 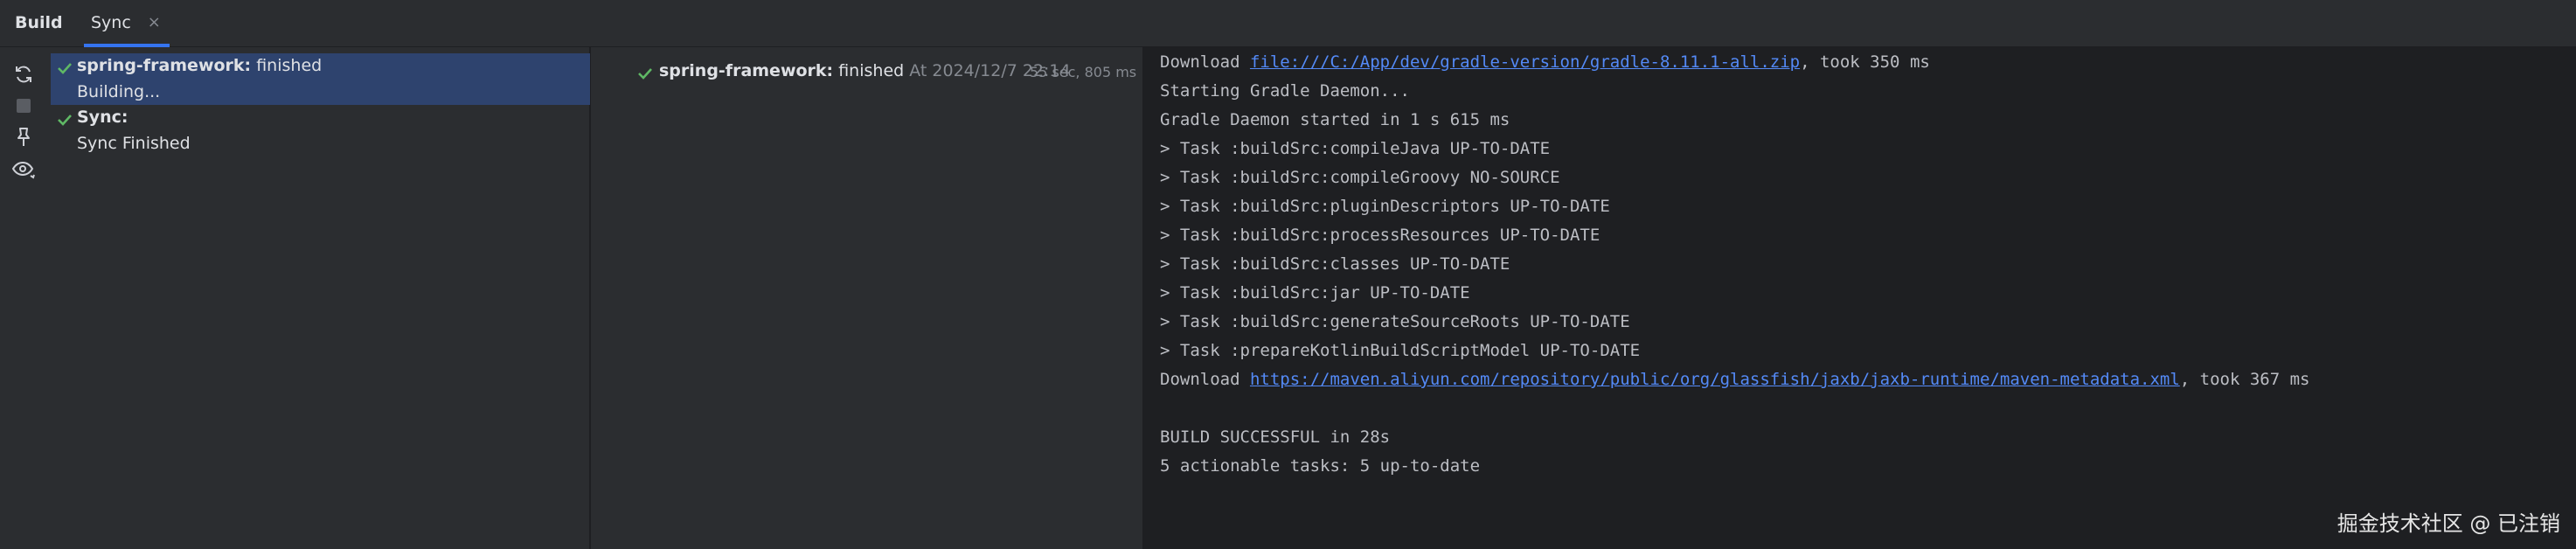 What do you see at coordinates (1275, 437) in the screenshot?
I see `console-line: BUILD SUCCESSFUL in 28s` at bounding box center [1275, 437].